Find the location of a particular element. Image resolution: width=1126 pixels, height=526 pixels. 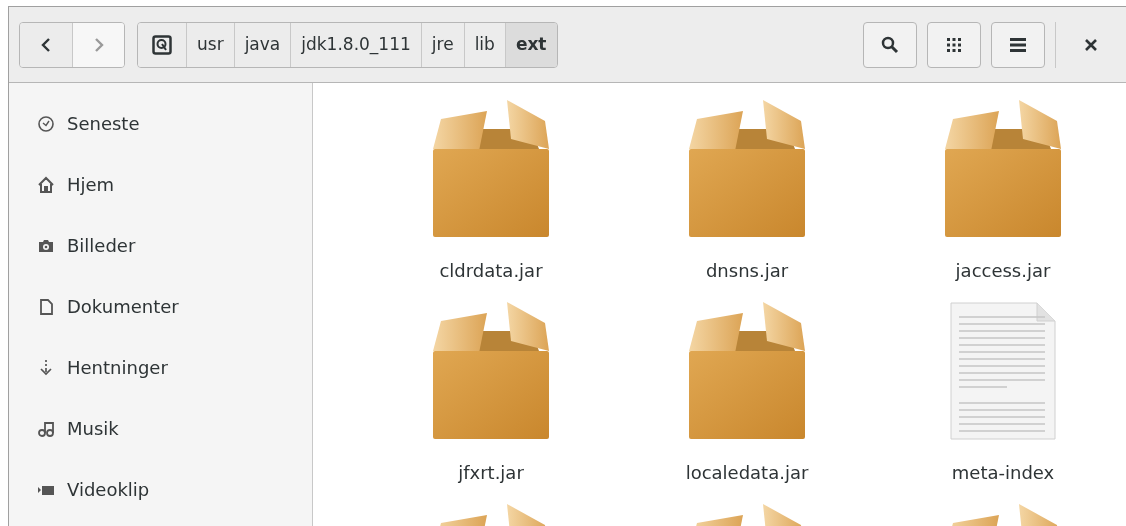

search-icon is located at coordinates (890, 44).